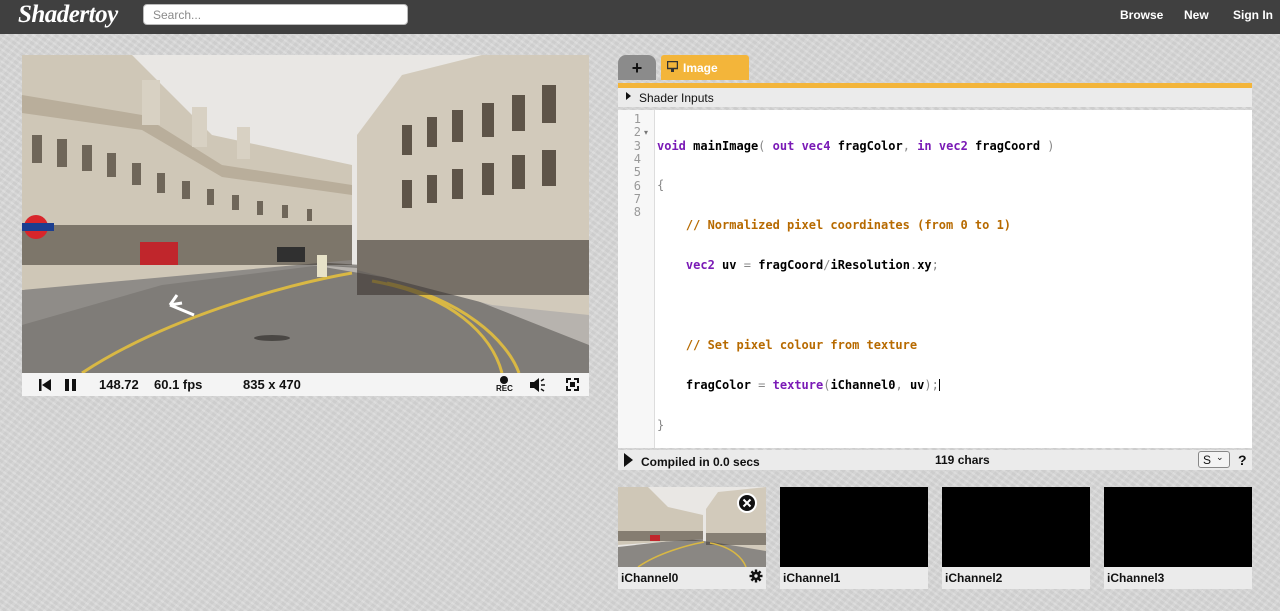  I want to click on top-bar: Shadertoy Browse New Sign In, so click(640, 17).